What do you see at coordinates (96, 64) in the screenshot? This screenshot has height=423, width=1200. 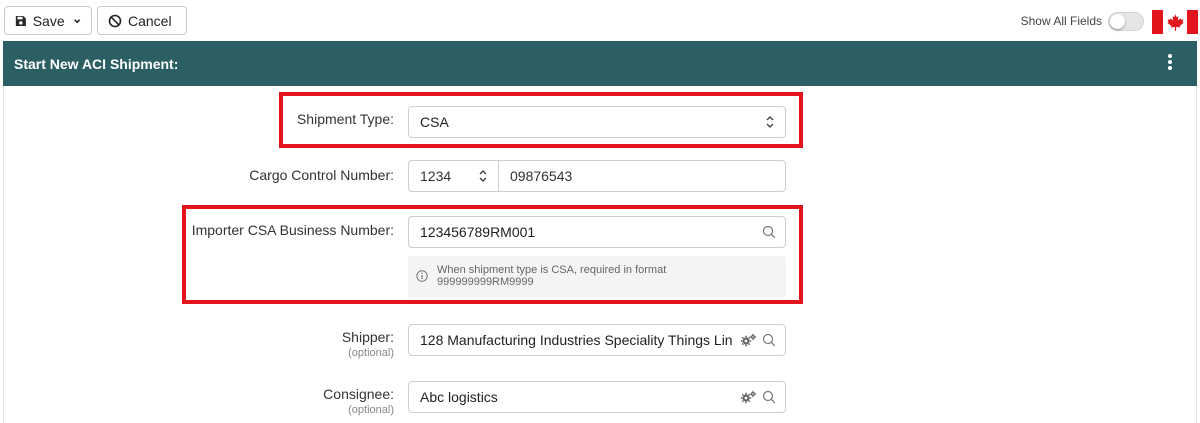 I see `page-title: Start New ACI Shipment:` at bounding box center [96, 64].